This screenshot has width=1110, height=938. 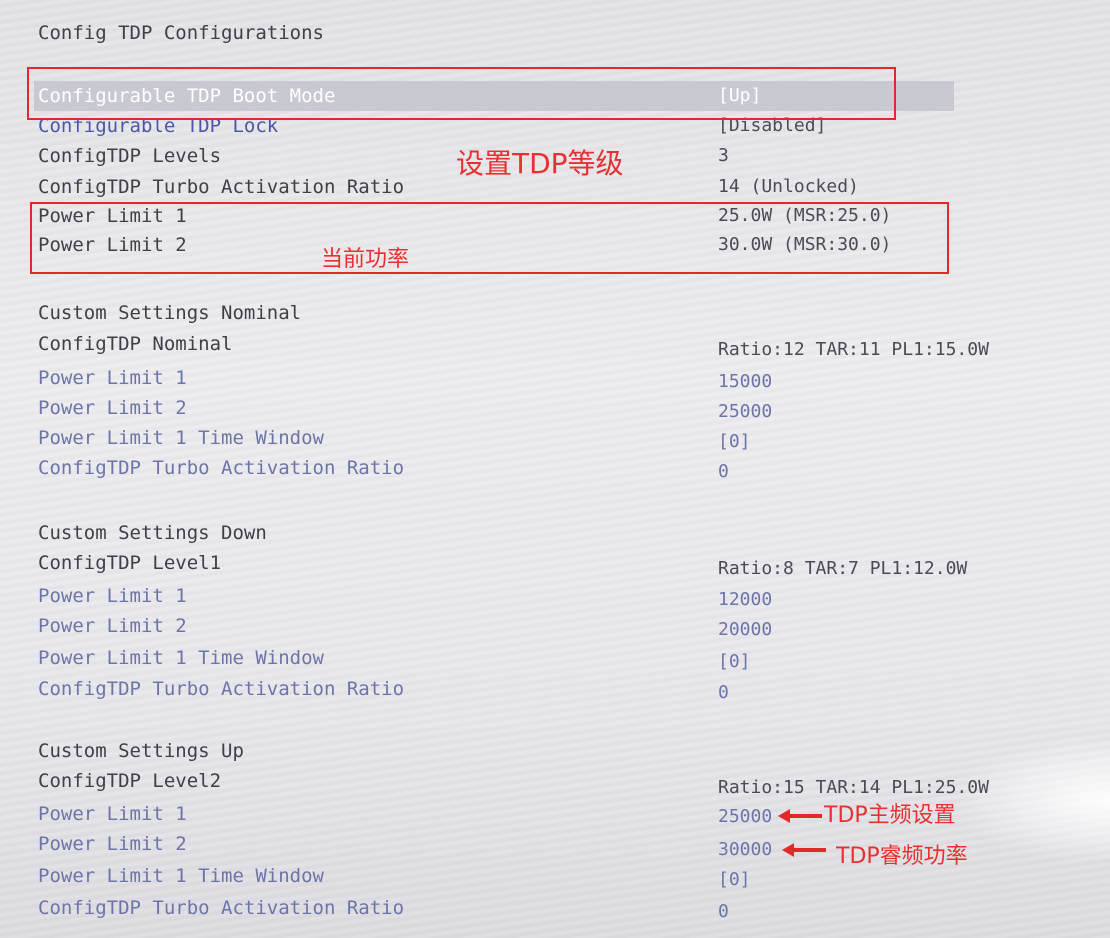 I want to click on summary-value: Ratio:12 TAR:11 PL1:15.0W, so click(x=853, y=349).